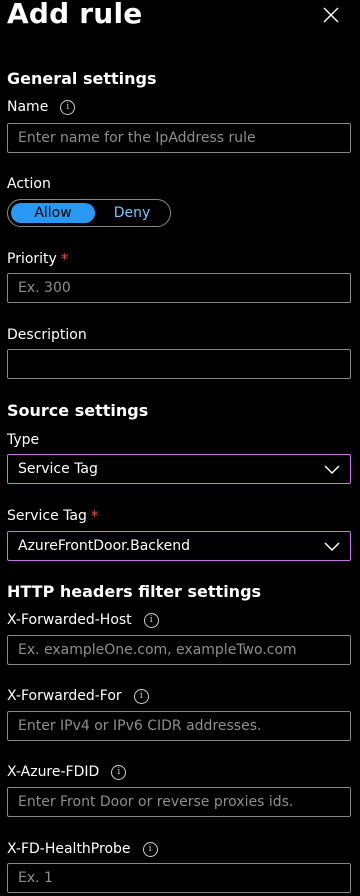  Describe the element at coordinates (134, 591) in the screenshot. I see `http-headers-heading: HTTP headers filter settings` at that location.